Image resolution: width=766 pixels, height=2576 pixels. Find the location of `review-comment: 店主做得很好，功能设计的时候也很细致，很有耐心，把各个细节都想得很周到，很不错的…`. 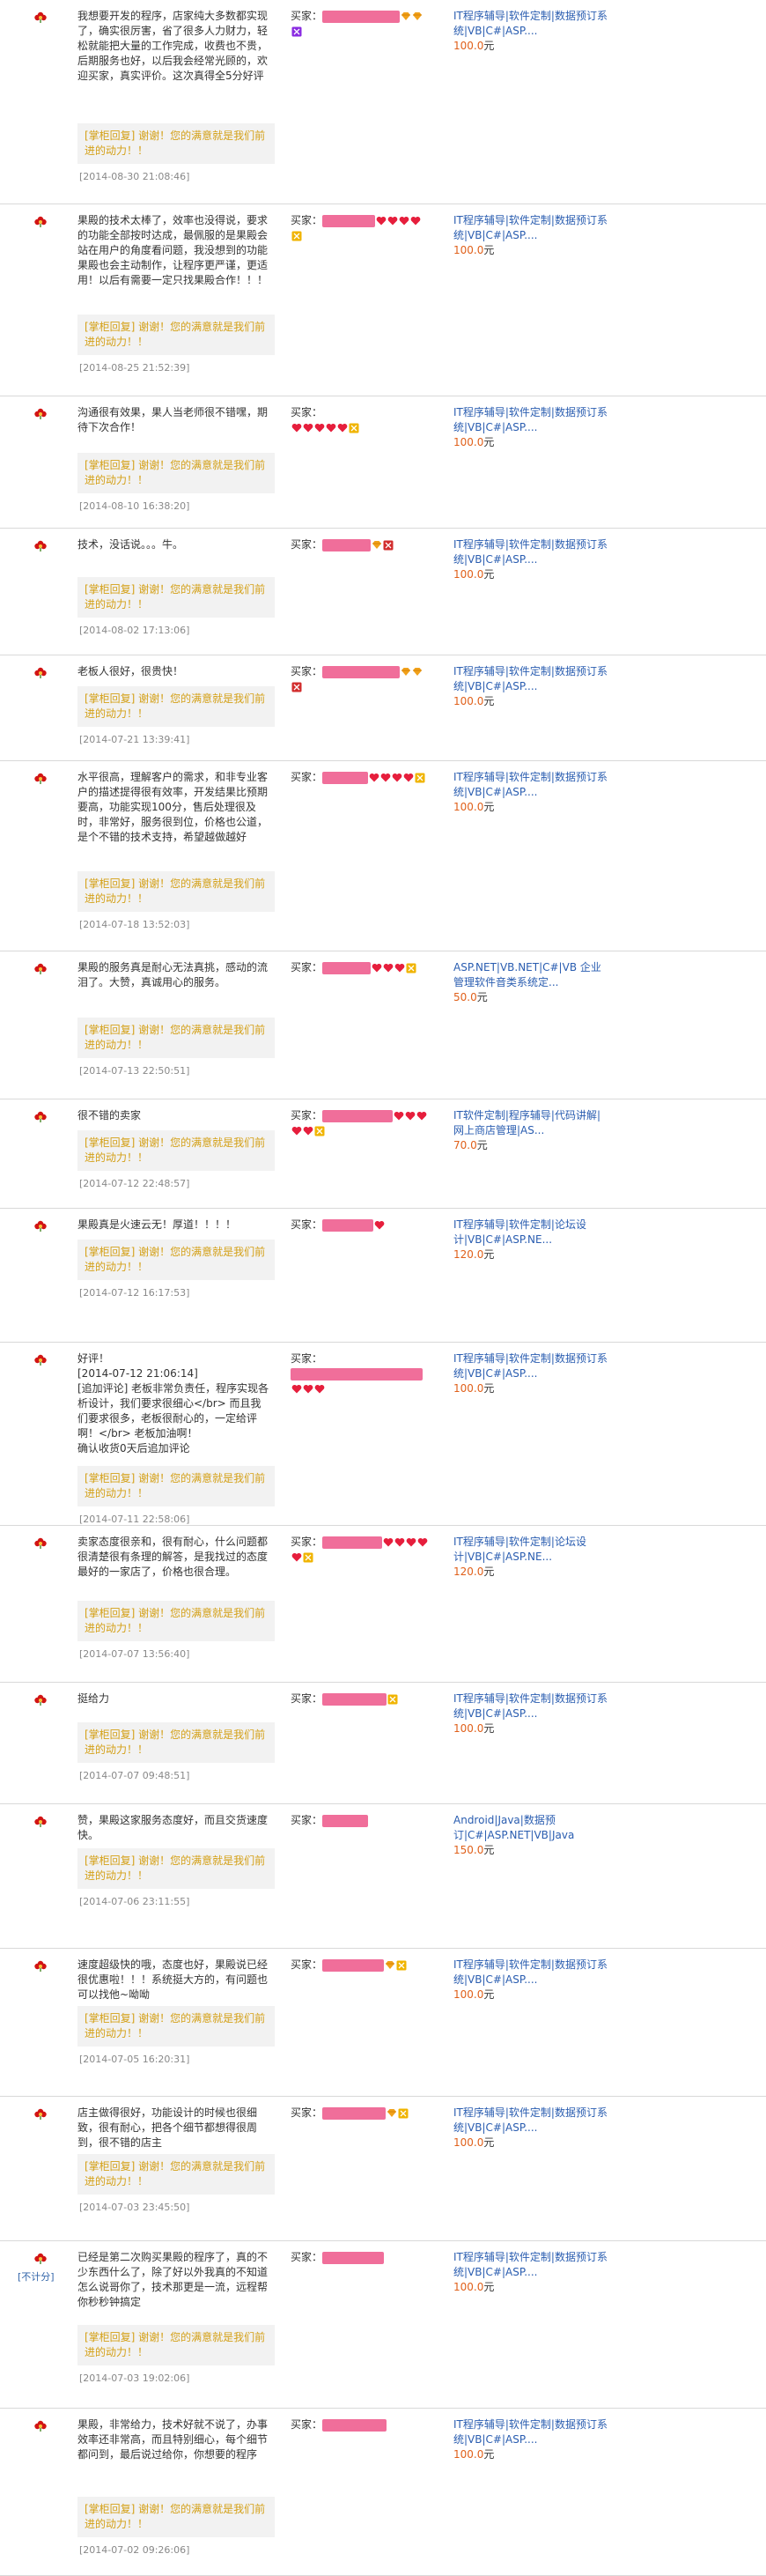

review-comment: 店主做得很好，功能设计的时候也很细致，很有耐心，把各个细节都想得很周到，很不错的… is located at coordinates (167, 2127).